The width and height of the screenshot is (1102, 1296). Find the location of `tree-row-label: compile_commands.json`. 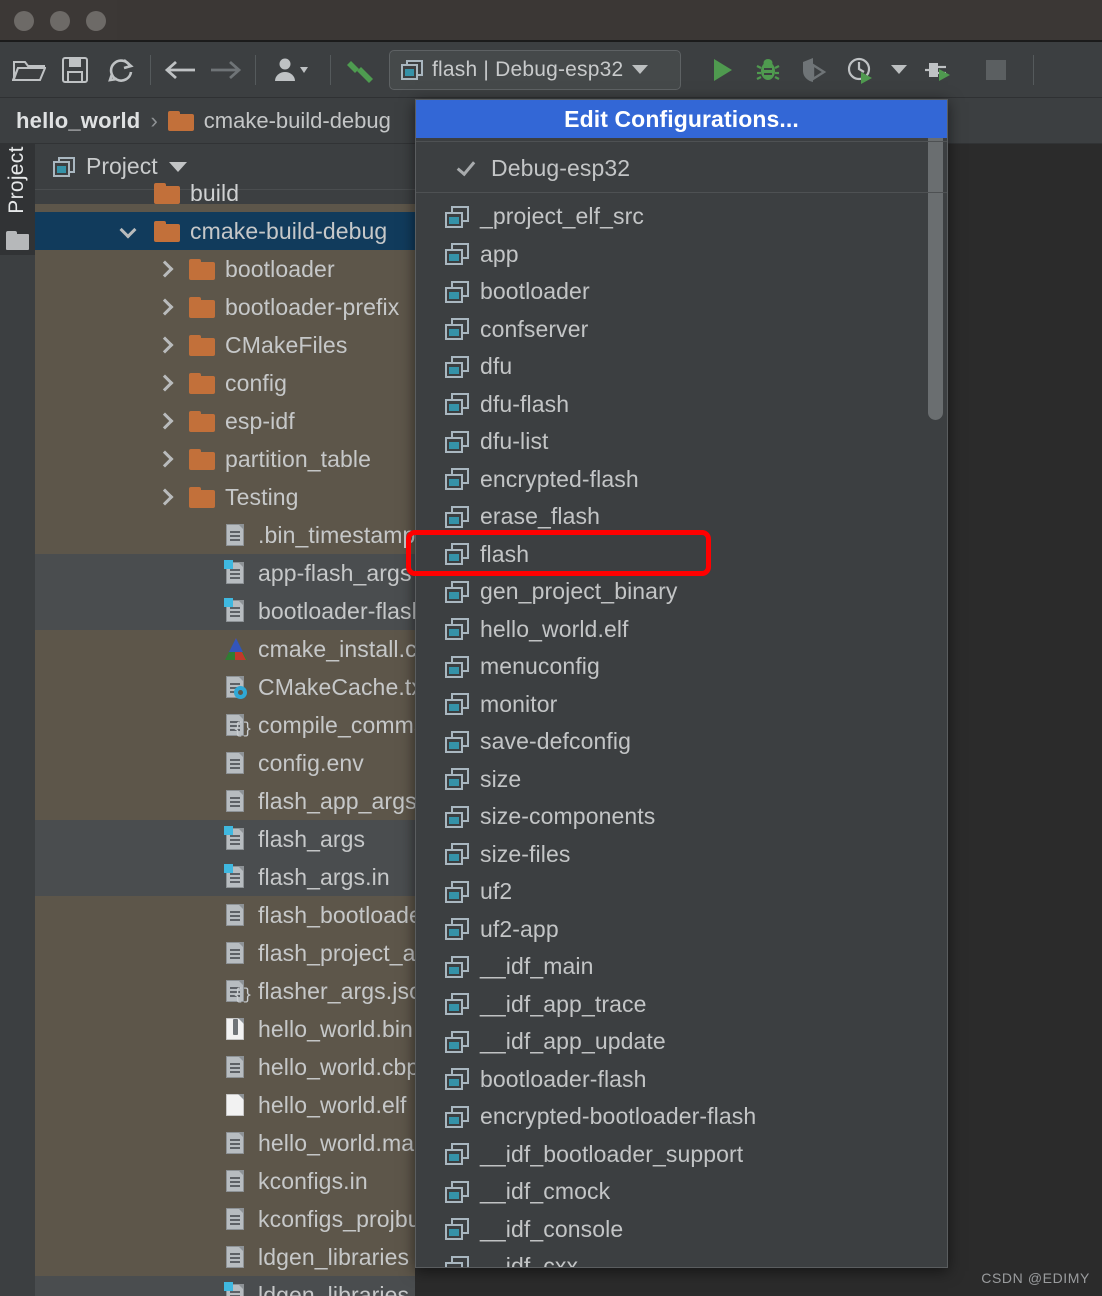

tree-row-label: compile_commands.json is located at coordinates (336, 724).